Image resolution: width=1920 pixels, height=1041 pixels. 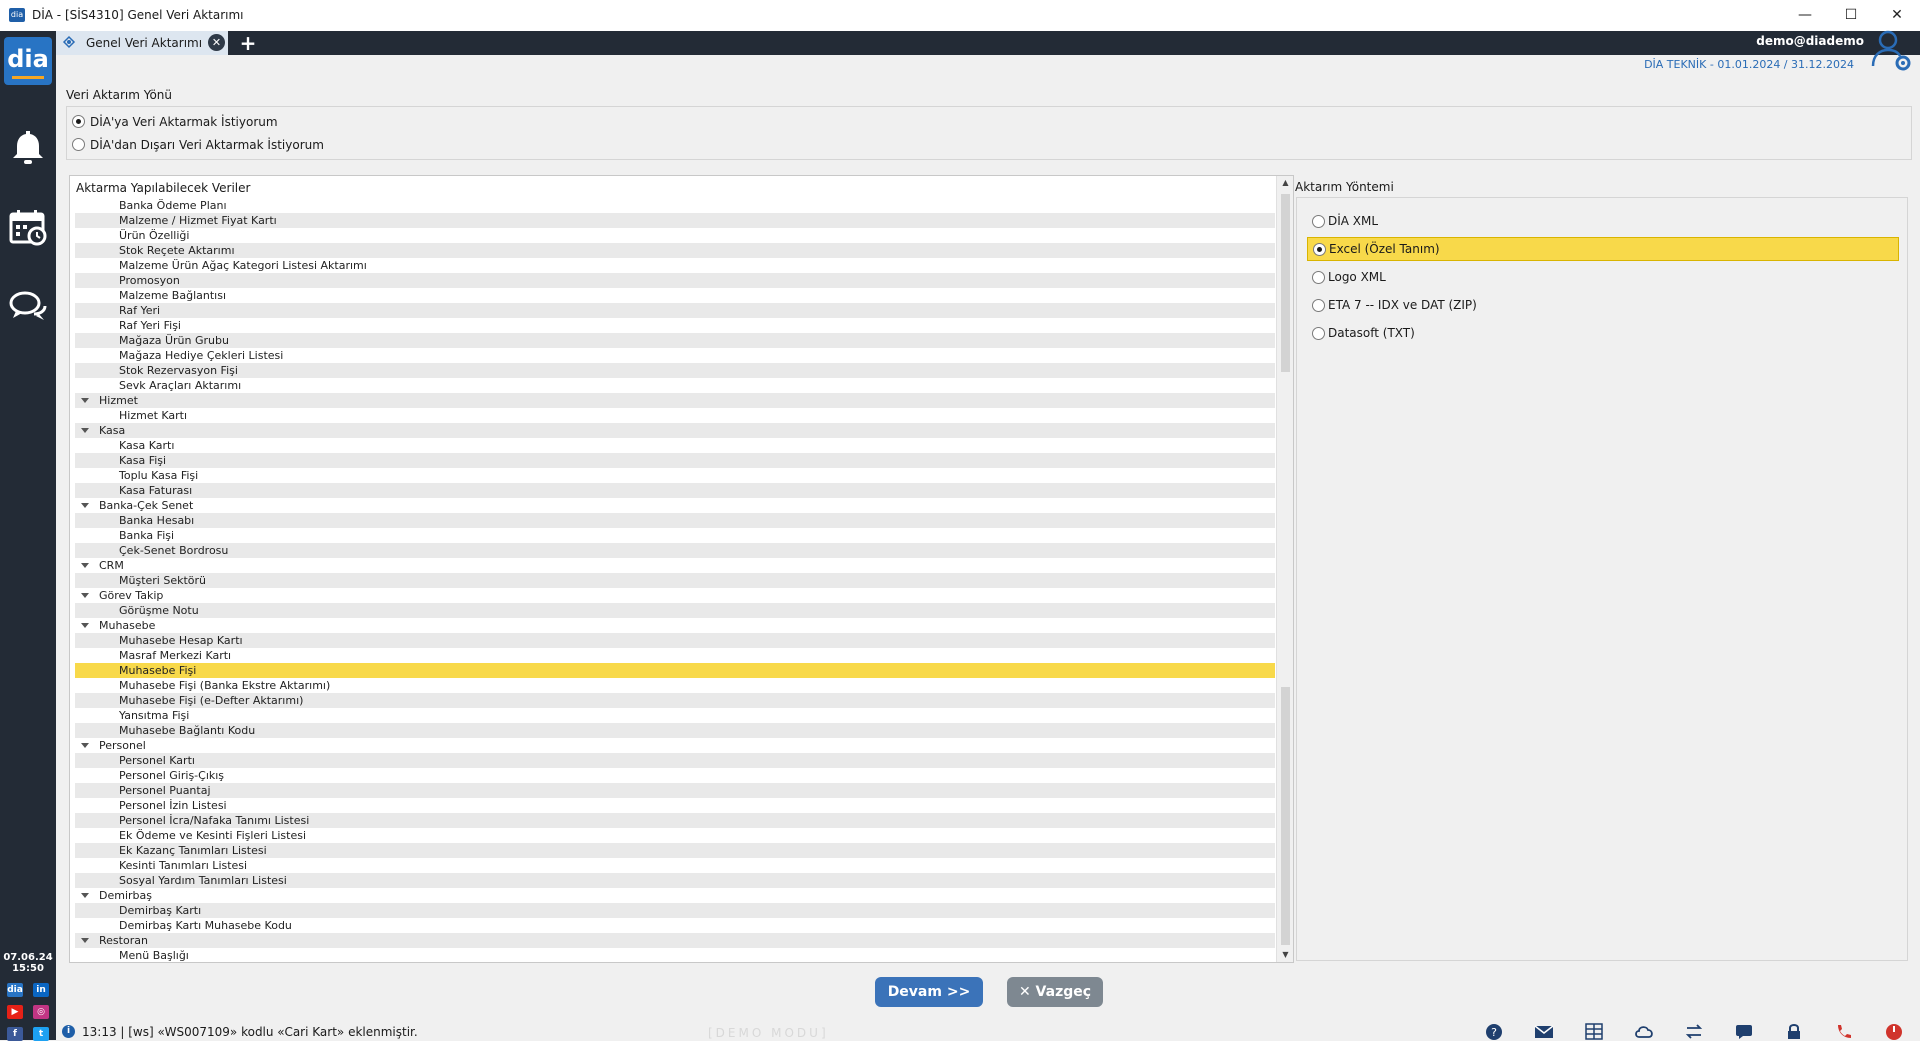 I want to click on tree-group-row: Personel, so click(x=675, y=745).